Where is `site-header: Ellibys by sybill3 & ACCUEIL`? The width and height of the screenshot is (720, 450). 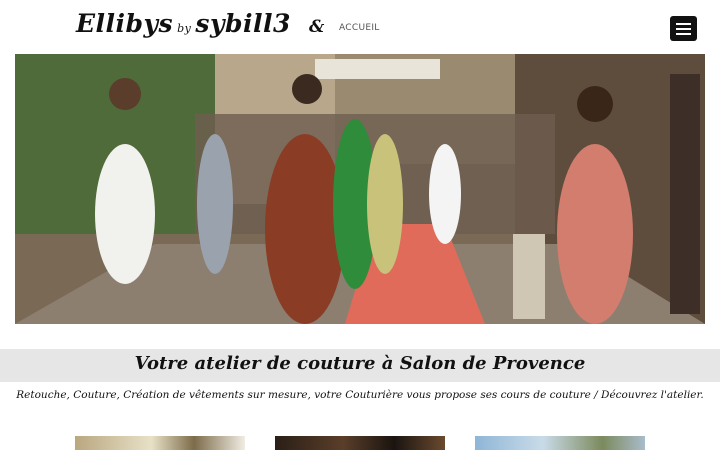 site-header: Ellibys by sybill3 & ACCUEIL is located at coordinates (360, 27).